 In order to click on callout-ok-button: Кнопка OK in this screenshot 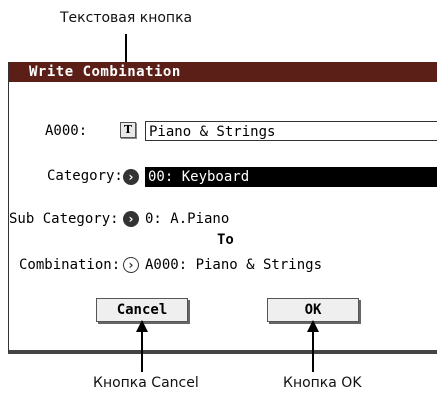, I will do `click(322, 383)`.